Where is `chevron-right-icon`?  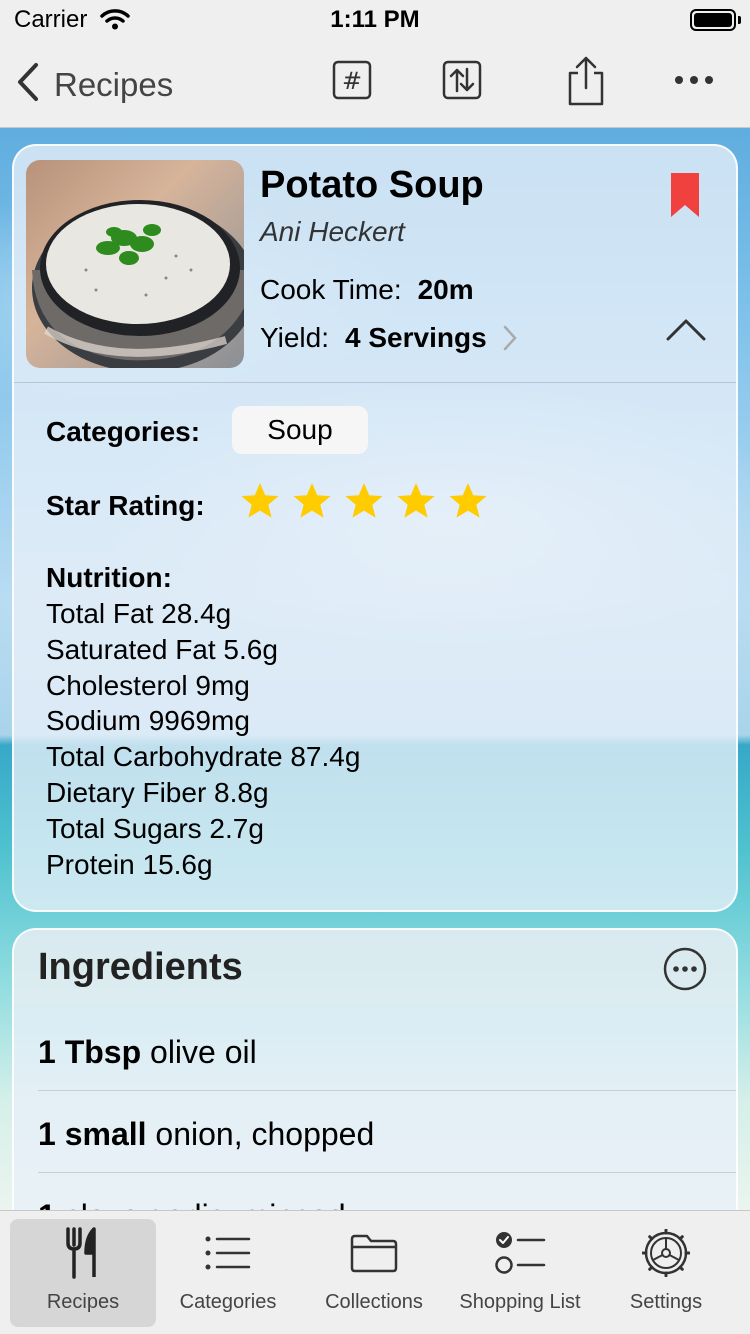
chevron-right-icon is located at coordinates (510, 338).